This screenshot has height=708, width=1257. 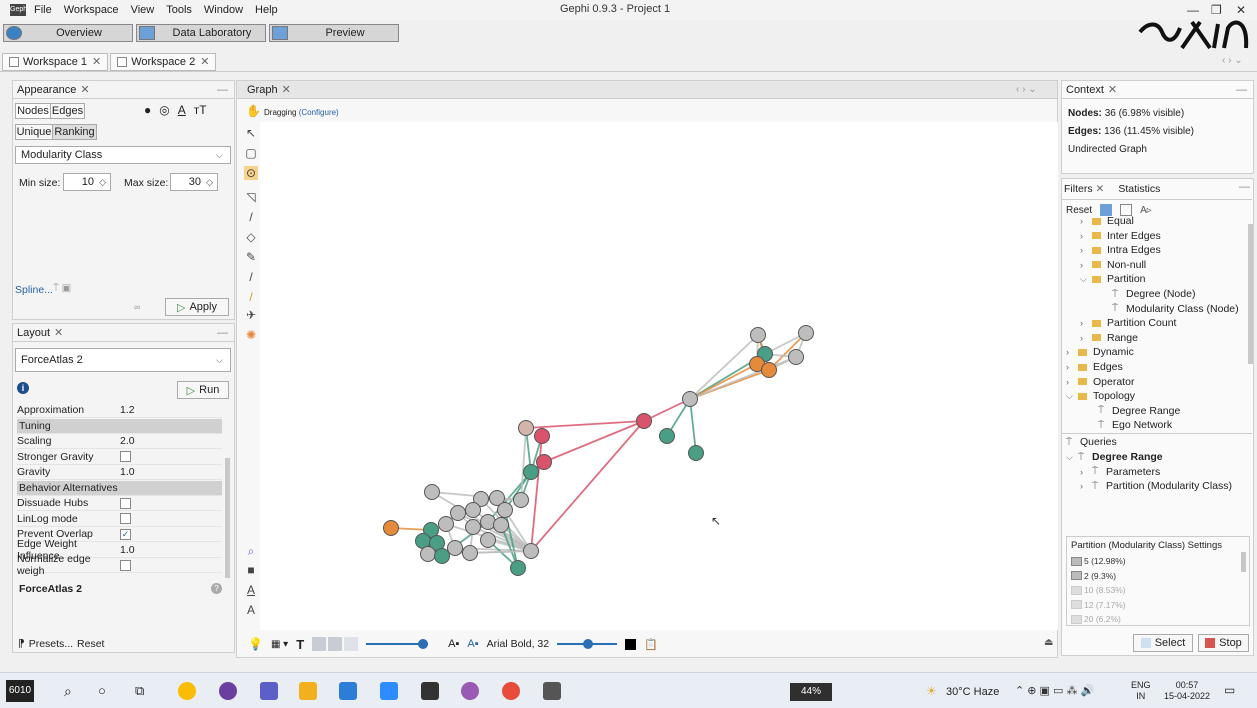 What do you see at coordinates (1100, 382) in the screenshot?
I see `filter-tree-item: › Operator` at bounding box center [1100, 382].